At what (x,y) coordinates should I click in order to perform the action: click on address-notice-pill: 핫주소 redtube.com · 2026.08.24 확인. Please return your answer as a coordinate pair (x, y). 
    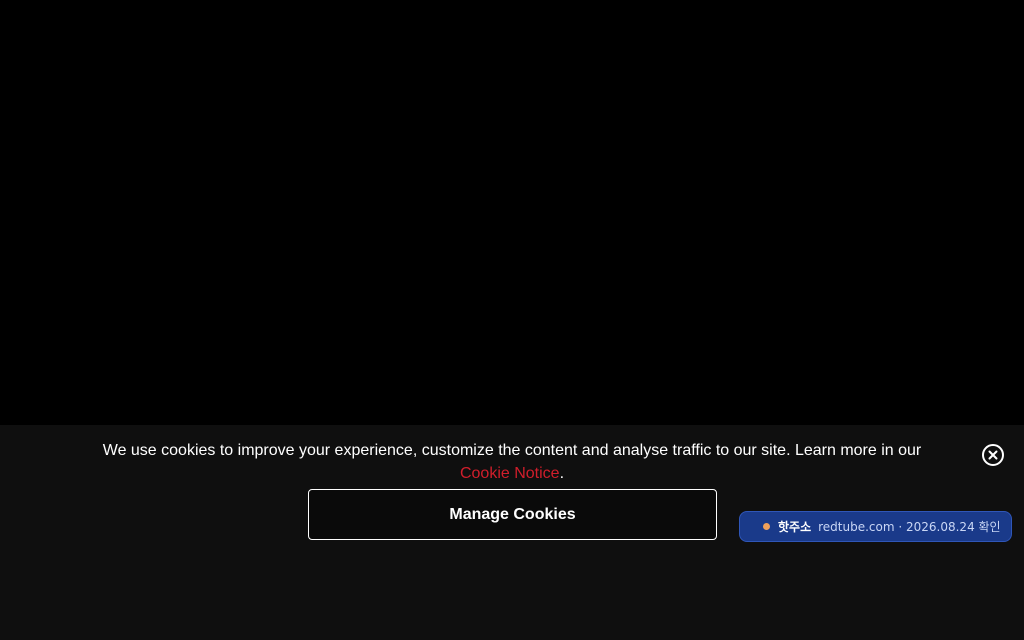
    Looking at the image, I should click on (875, 526).